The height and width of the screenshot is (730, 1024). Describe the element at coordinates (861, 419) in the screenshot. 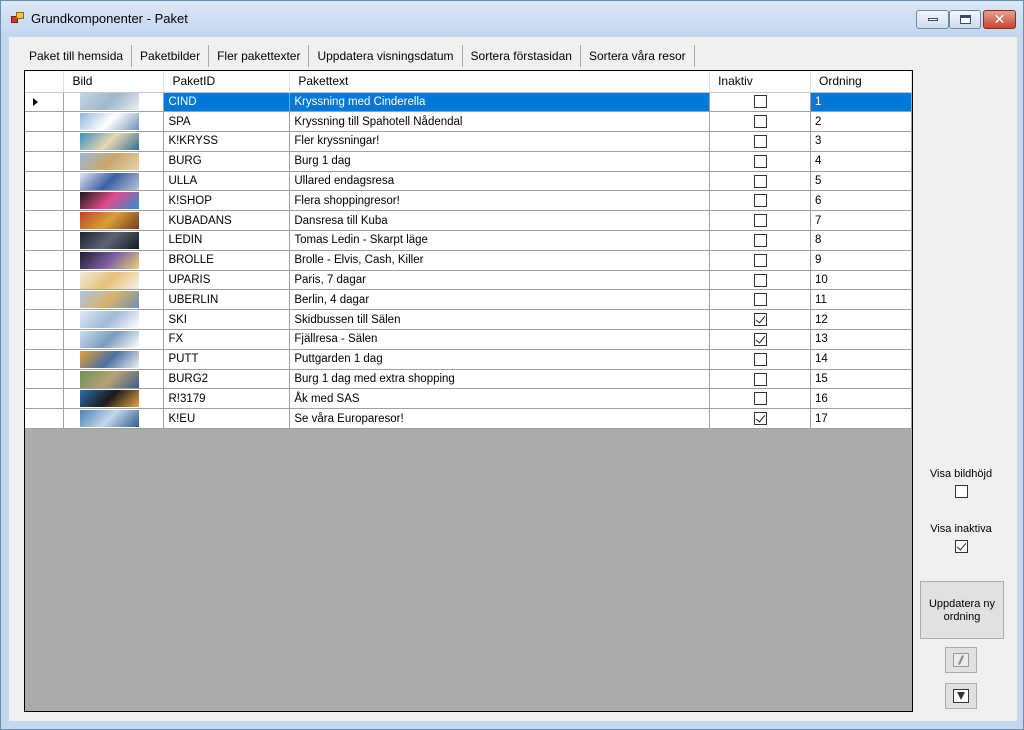

I see `ordning-cell: 17` at that location.